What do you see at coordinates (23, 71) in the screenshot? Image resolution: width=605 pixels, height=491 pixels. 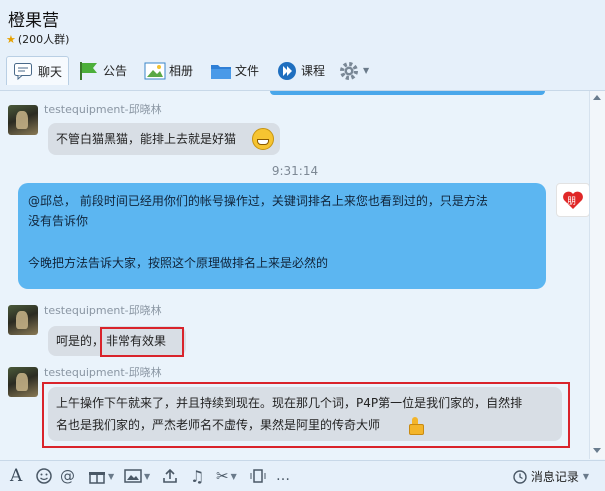 I see `chat-bubble-icon` at bounding box center [23, 71].